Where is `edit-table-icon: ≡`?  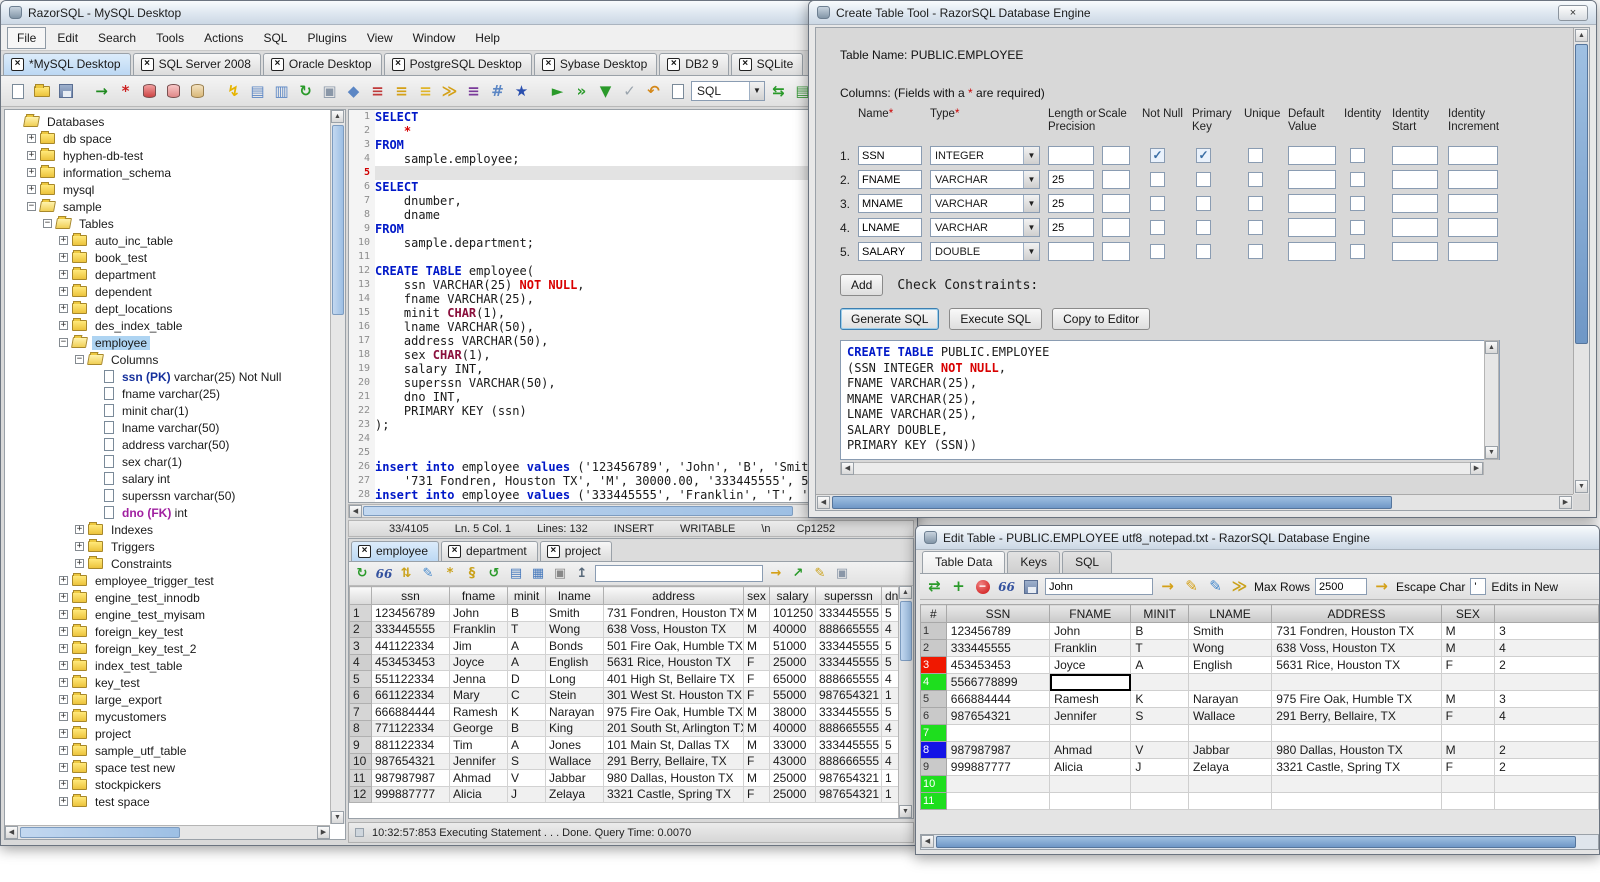
edit-table-icon: ≡ is located at coordinates (401, 91).